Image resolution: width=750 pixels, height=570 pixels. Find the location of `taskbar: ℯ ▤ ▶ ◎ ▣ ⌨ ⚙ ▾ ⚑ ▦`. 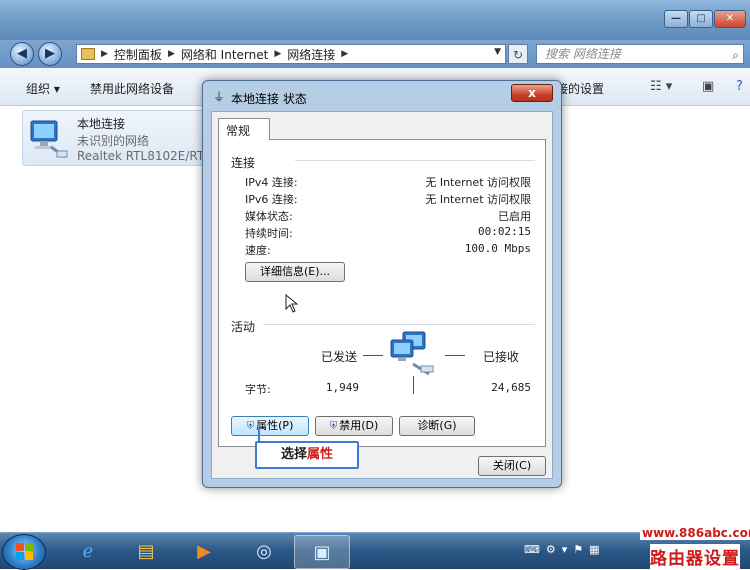

taskbar: ℯ ▤ ▶ ◎ ▣ ⌨ ⚙ ▾ ⚑ ▦ is located at coordinates (375, 551).